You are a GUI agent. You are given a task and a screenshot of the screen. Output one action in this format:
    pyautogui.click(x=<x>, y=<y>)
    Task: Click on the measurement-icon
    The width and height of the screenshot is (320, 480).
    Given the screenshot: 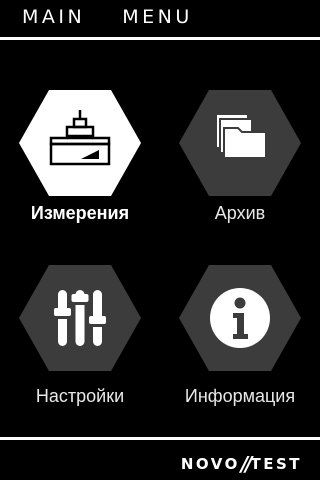 What is the action you would take?
    pyautogui.click(x=80, y=138)
    